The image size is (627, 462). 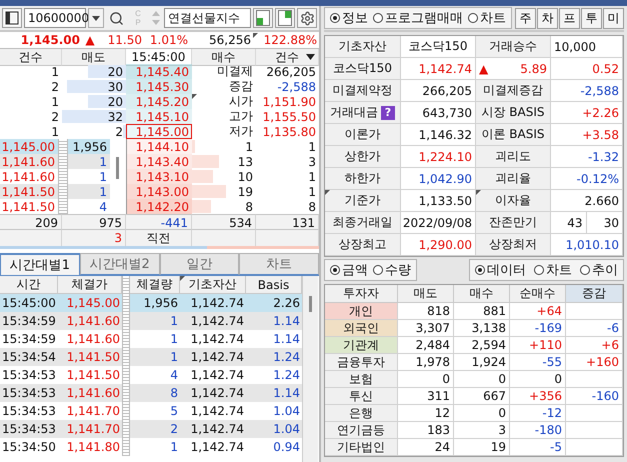 I want to click on radio-option: 추이, so click(x=599, y=270).